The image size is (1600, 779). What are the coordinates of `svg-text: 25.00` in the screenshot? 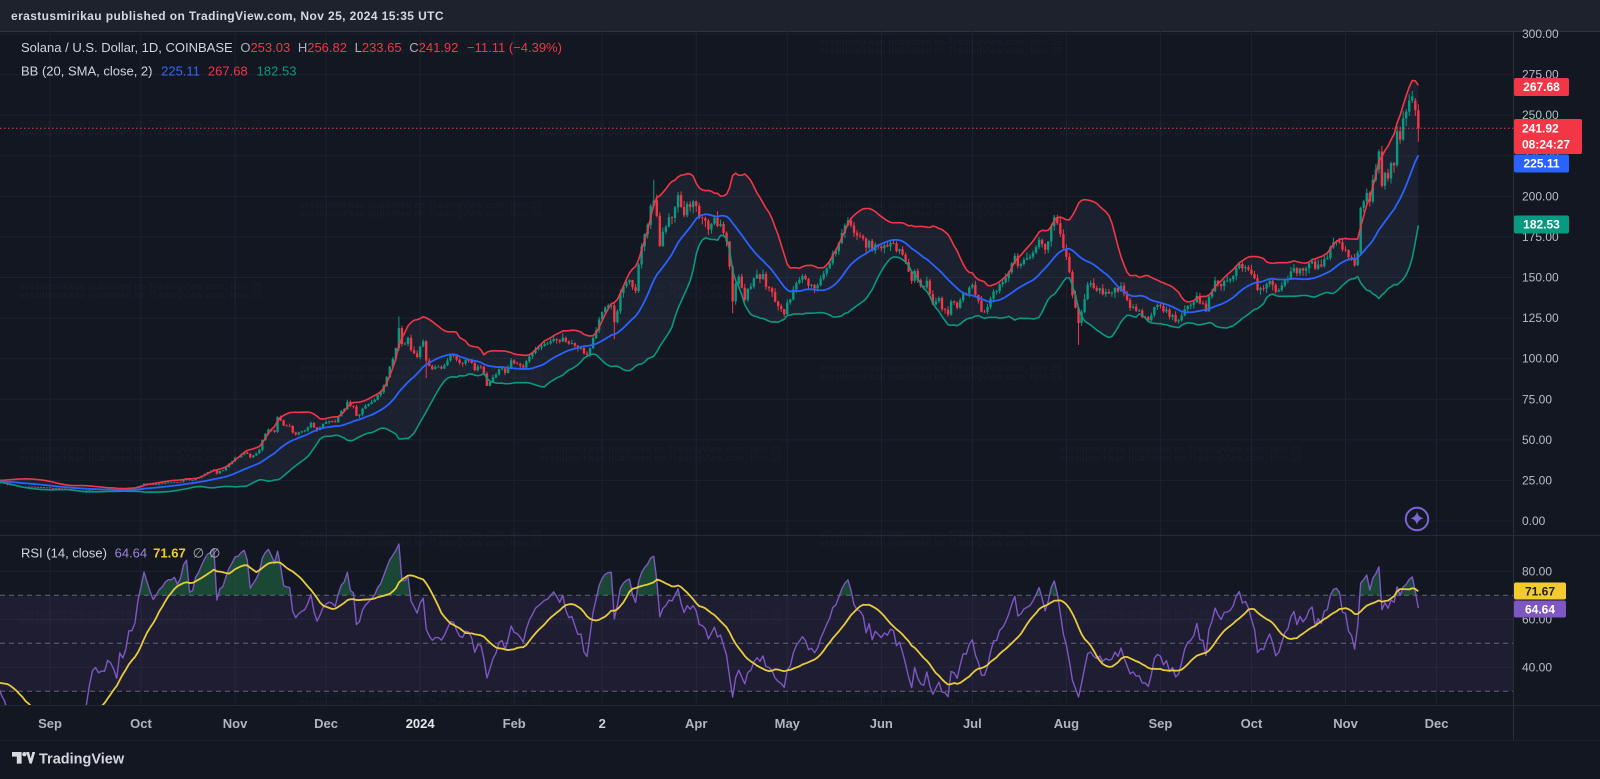 It's located at (1537, 480).